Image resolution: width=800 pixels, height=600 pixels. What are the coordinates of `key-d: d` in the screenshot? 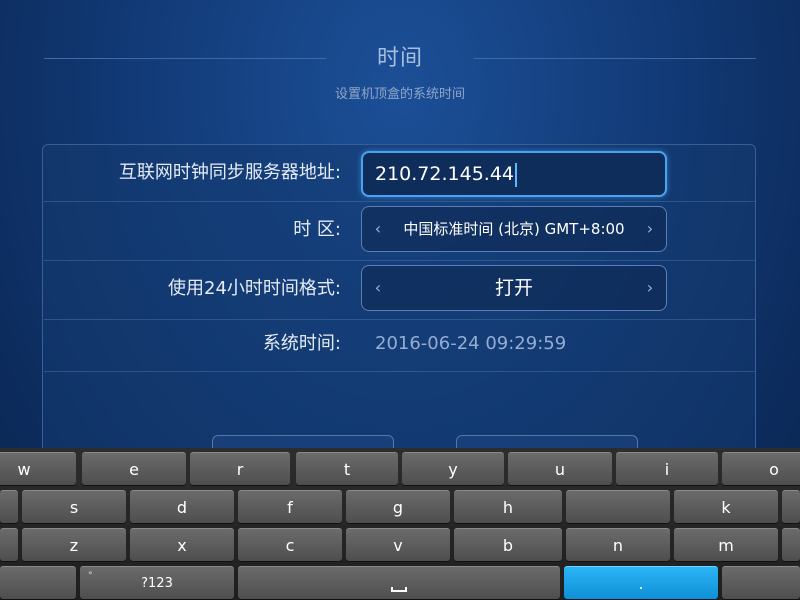 It's located at (182, 506).